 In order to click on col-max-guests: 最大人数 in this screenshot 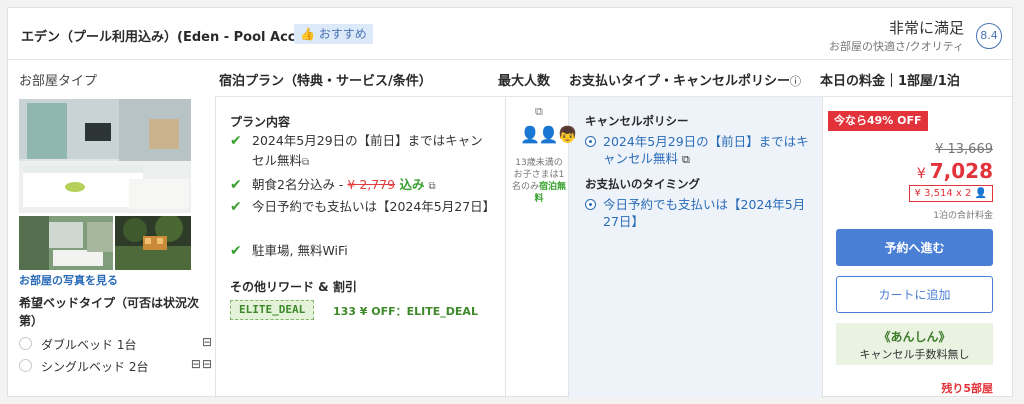, I will do `click(524, 81)`.